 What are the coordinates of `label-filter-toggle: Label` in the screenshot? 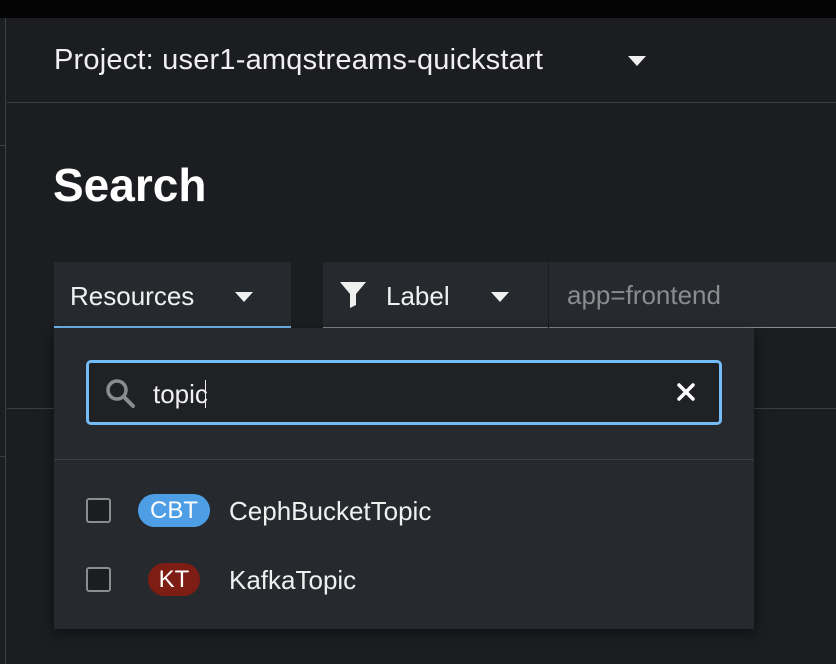 It's located at (435, 295).